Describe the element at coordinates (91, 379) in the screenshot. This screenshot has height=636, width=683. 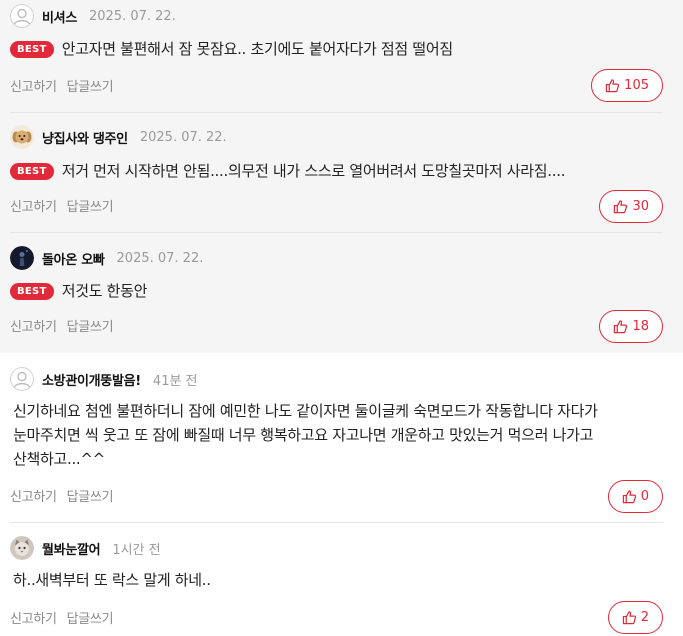
I see `comment-nickname: 소방관이개뚱발음!` at that location.